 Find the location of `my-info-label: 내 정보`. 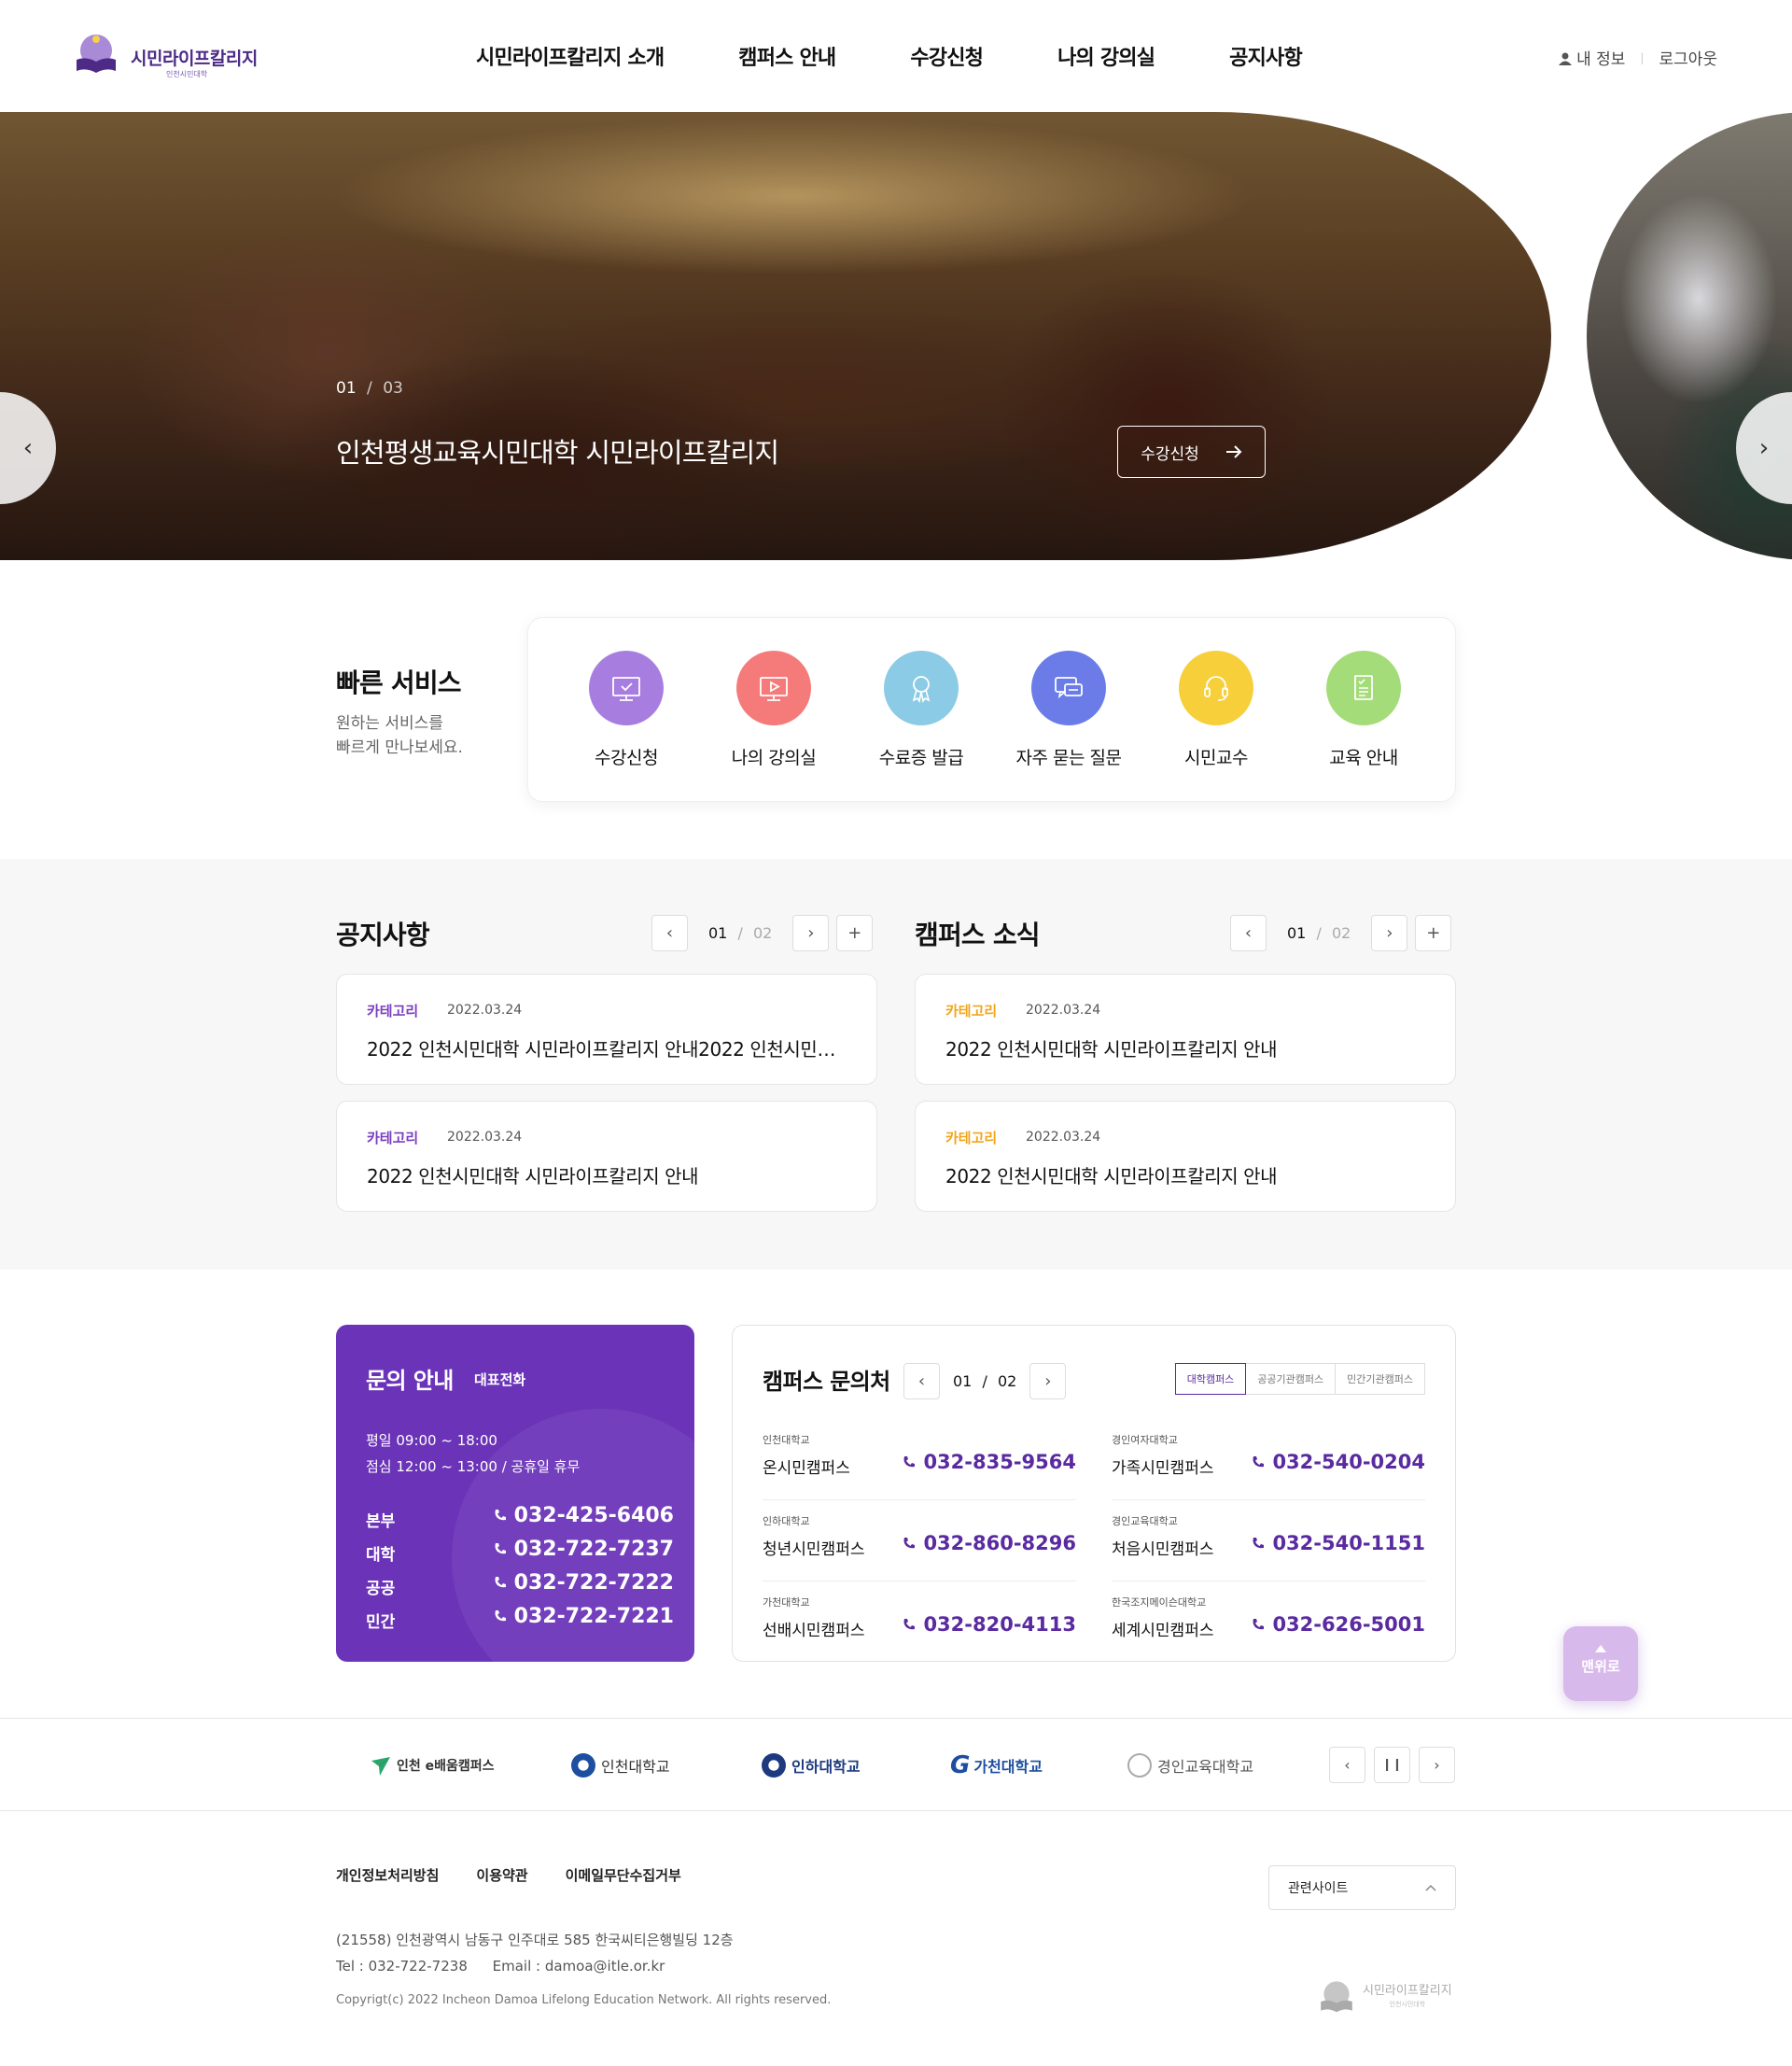

my-info-label: 내 정보 is located at coordinates (1601, 59).